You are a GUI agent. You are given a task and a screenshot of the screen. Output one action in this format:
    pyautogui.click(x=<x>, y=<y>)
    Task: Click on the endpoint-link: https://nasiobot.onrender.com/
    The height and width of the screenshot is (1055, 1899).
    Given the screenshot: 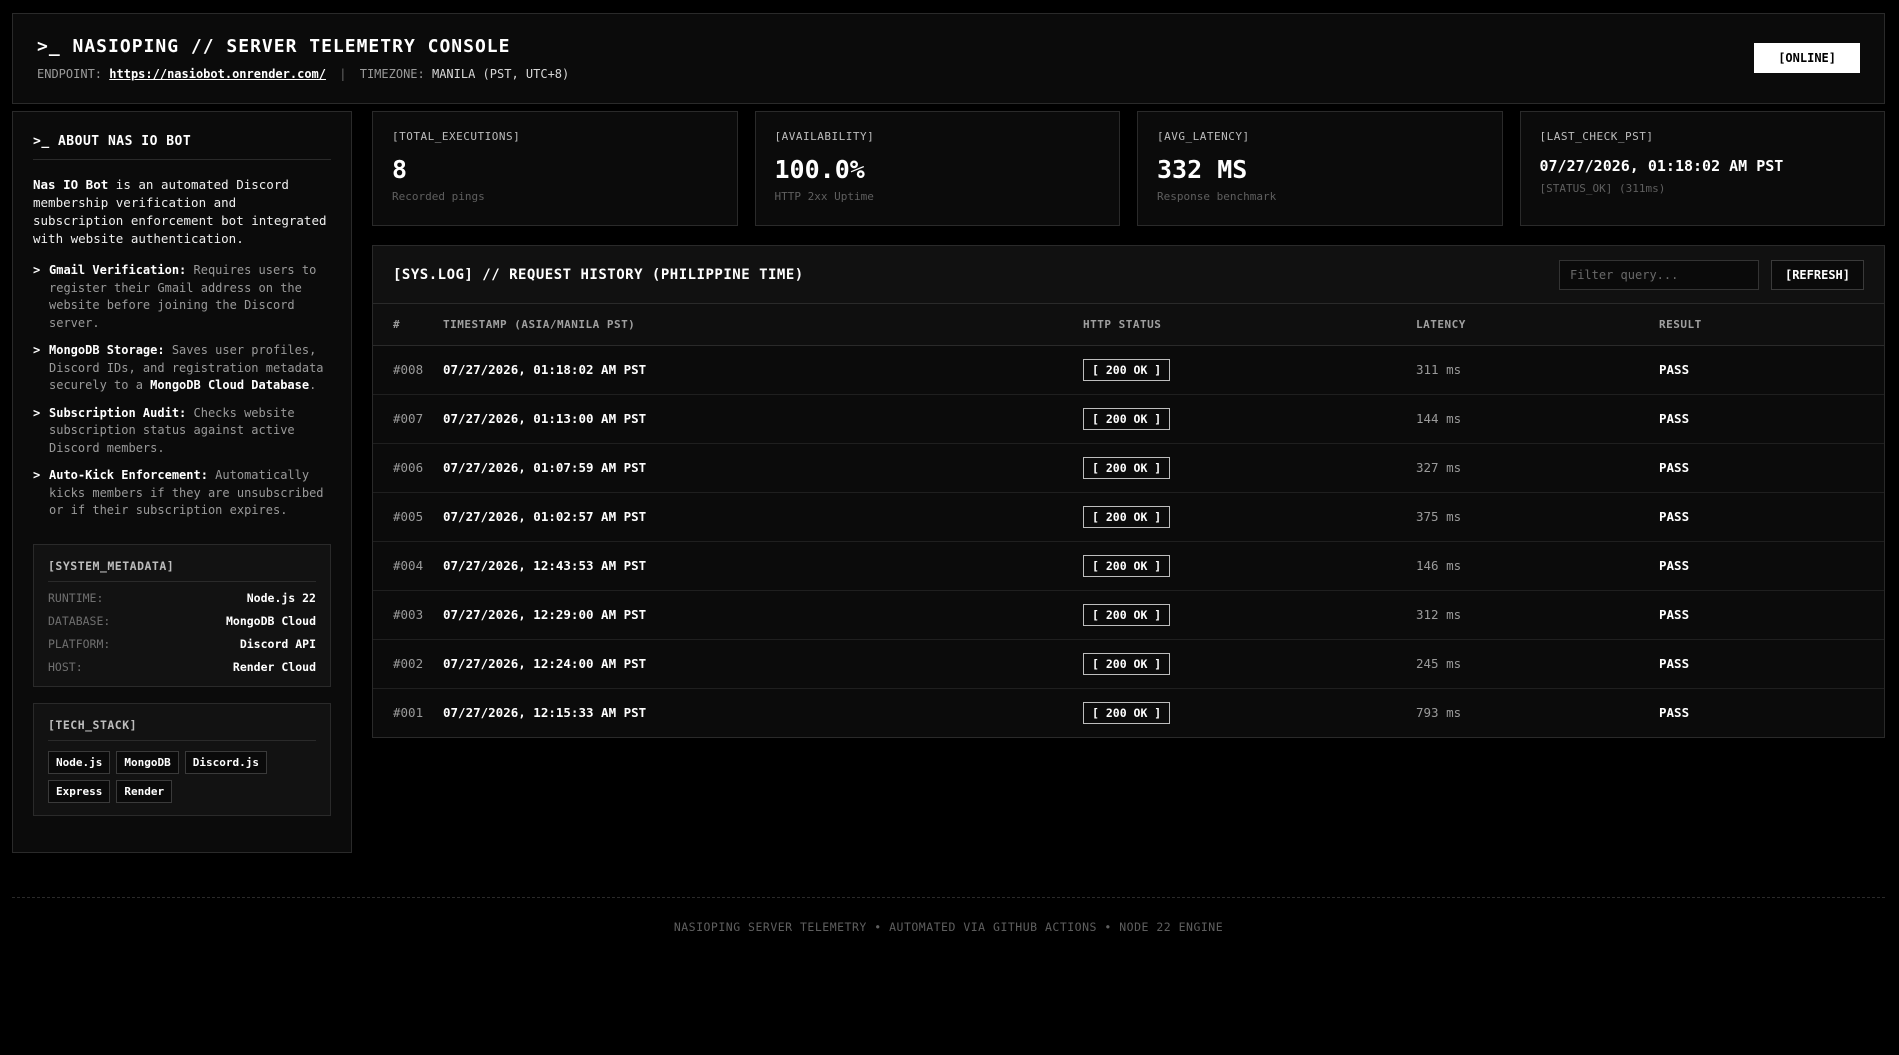 What is the action you would take?
    pyautogui.click(x=217, y=74)
    